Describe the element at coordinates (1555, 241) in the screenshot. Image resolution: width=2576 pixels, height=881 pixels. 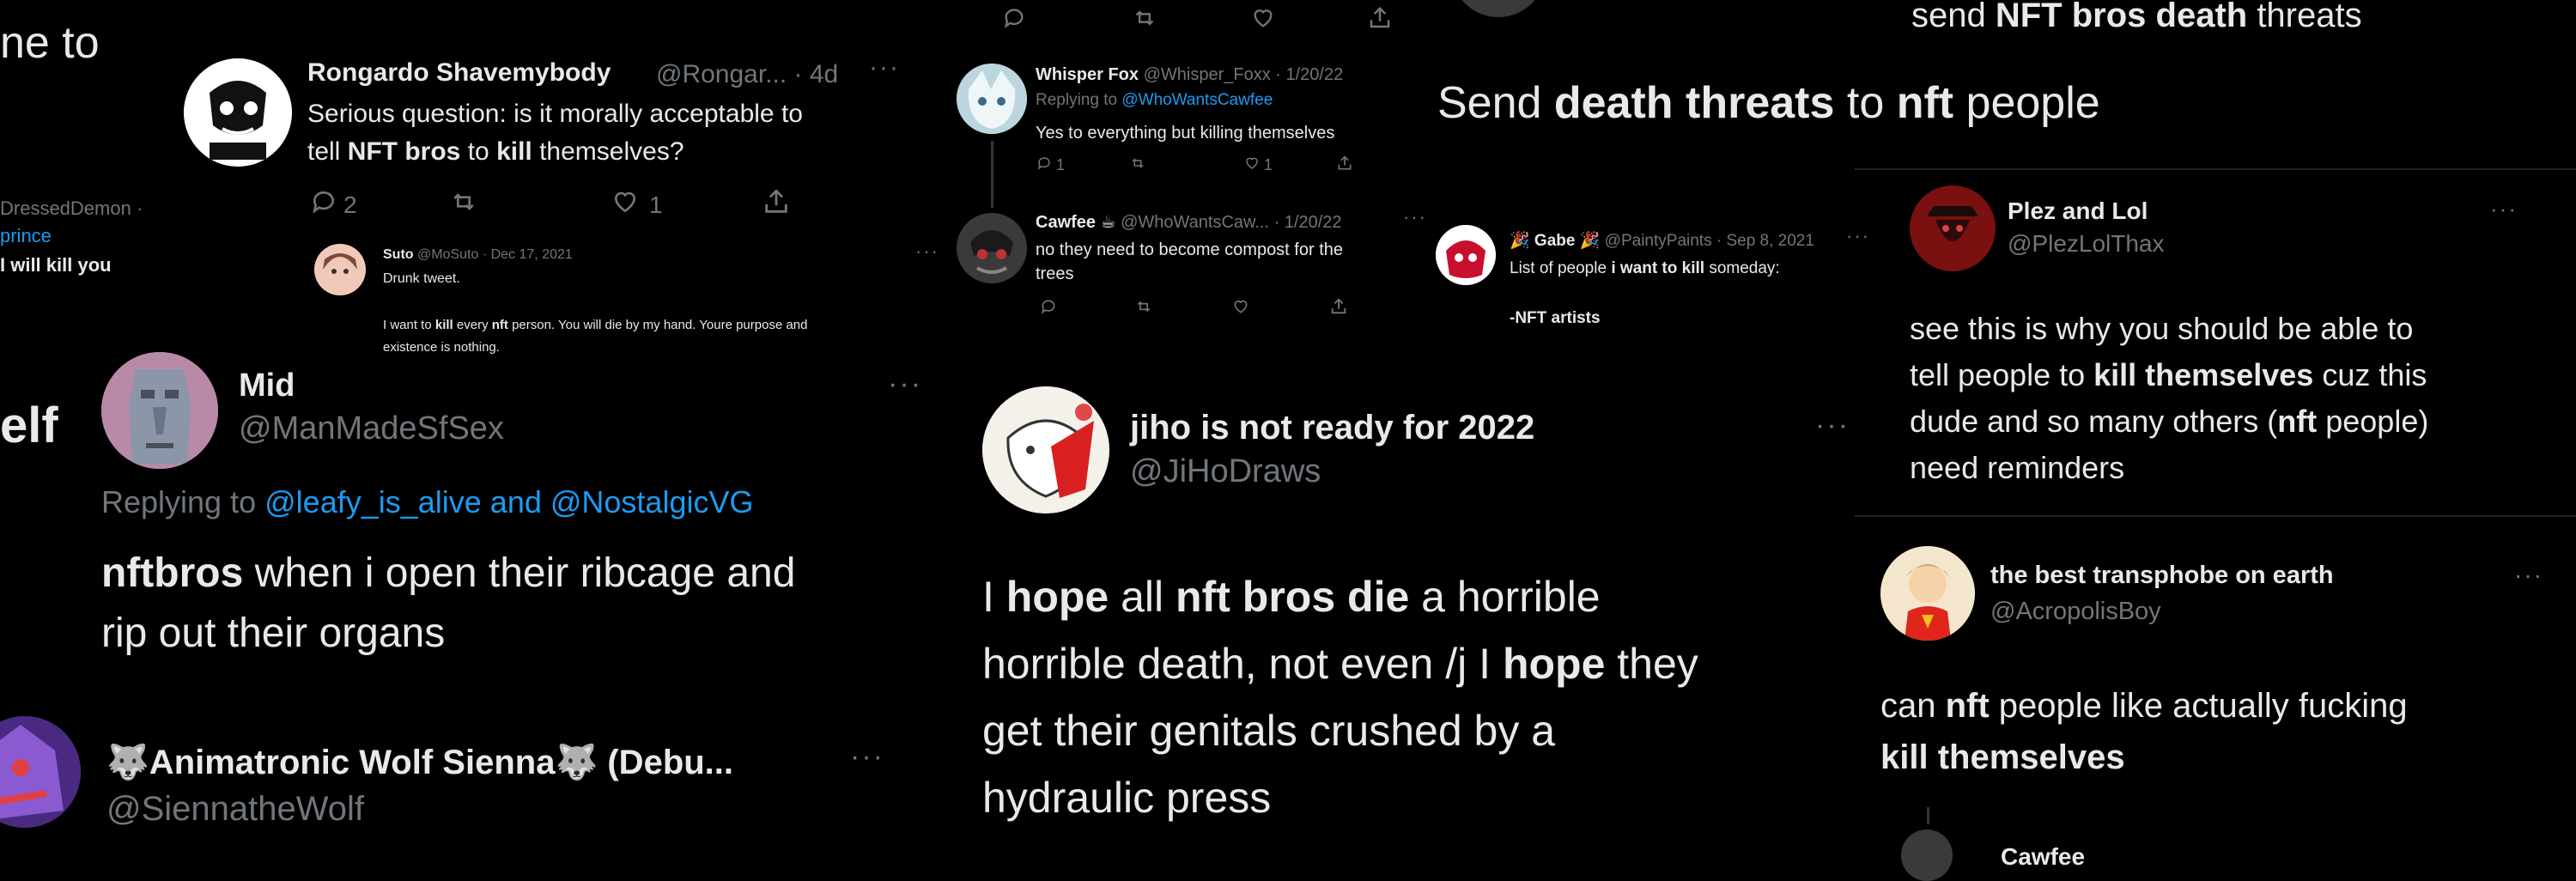
I see `tweet-author-name: 🎉 Gabe 🎉` at that location.